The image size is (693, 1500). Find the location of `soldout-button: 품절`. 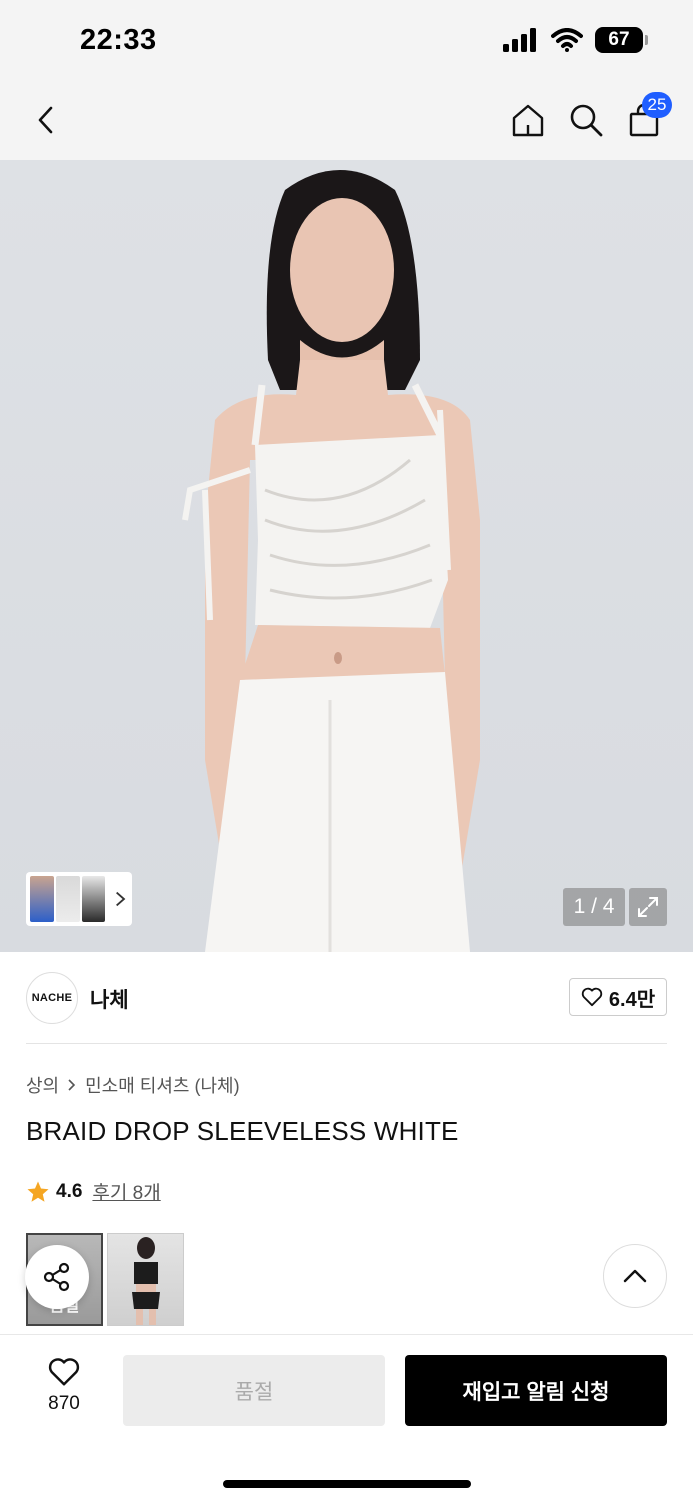

soldout-button: 품절 is located at coordinates (254, 1390).